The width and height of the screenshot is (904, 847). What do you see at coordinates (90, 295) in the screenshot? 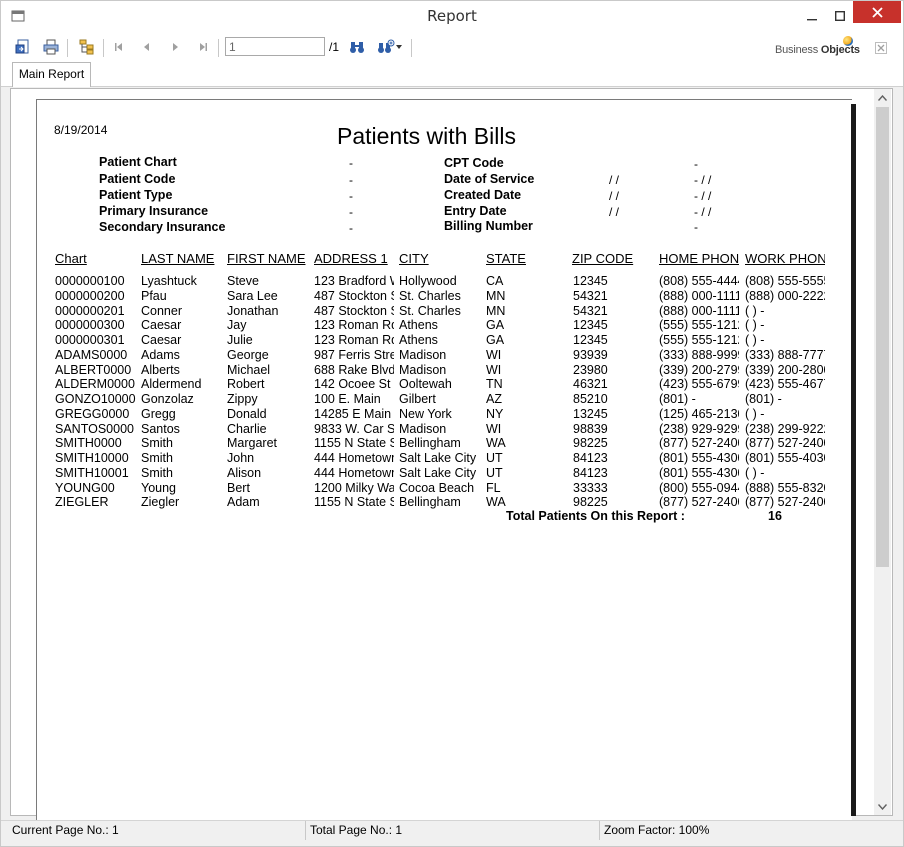
I see `cell-chart: 0000000200` at bounding box center [90, 295].